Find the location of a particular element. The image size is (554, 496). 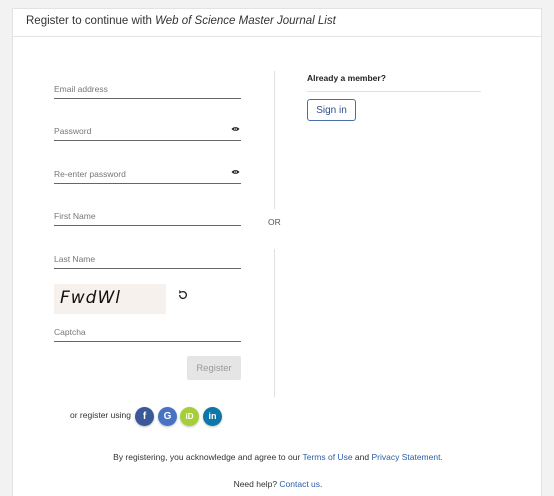

help-text: Need help? Contact us. is located at coordinates (278, 484).